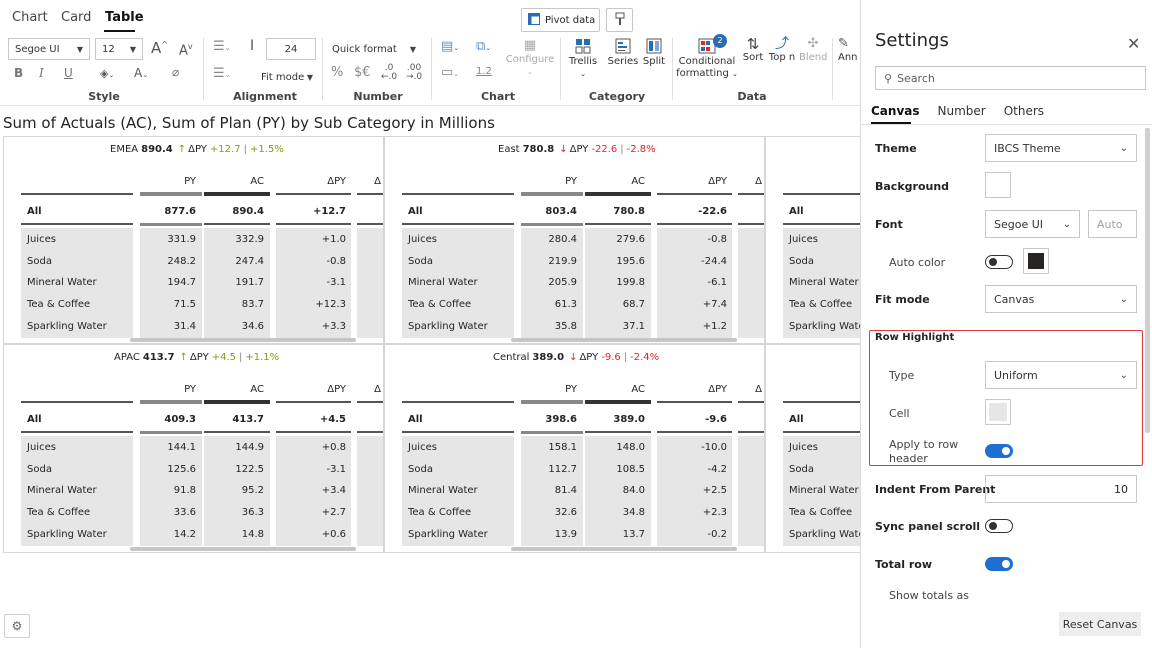 This screenshot has height=648, width=1152. I want to click on font-size-placeholder: Auto, so click(1110, 224).